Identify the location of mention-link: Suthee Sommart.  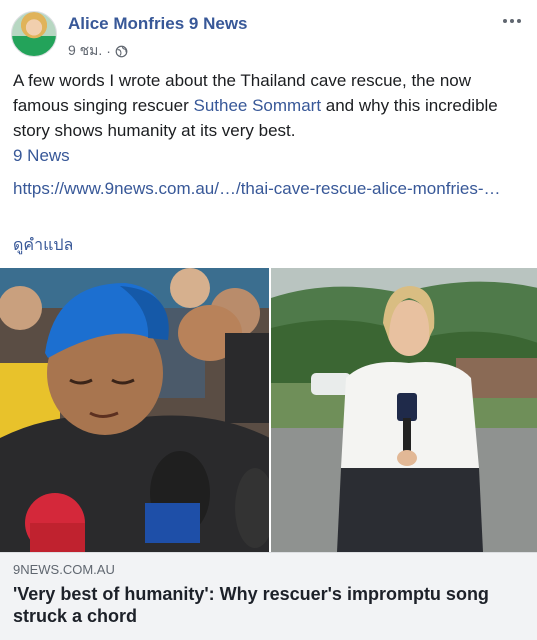
(257, 105).